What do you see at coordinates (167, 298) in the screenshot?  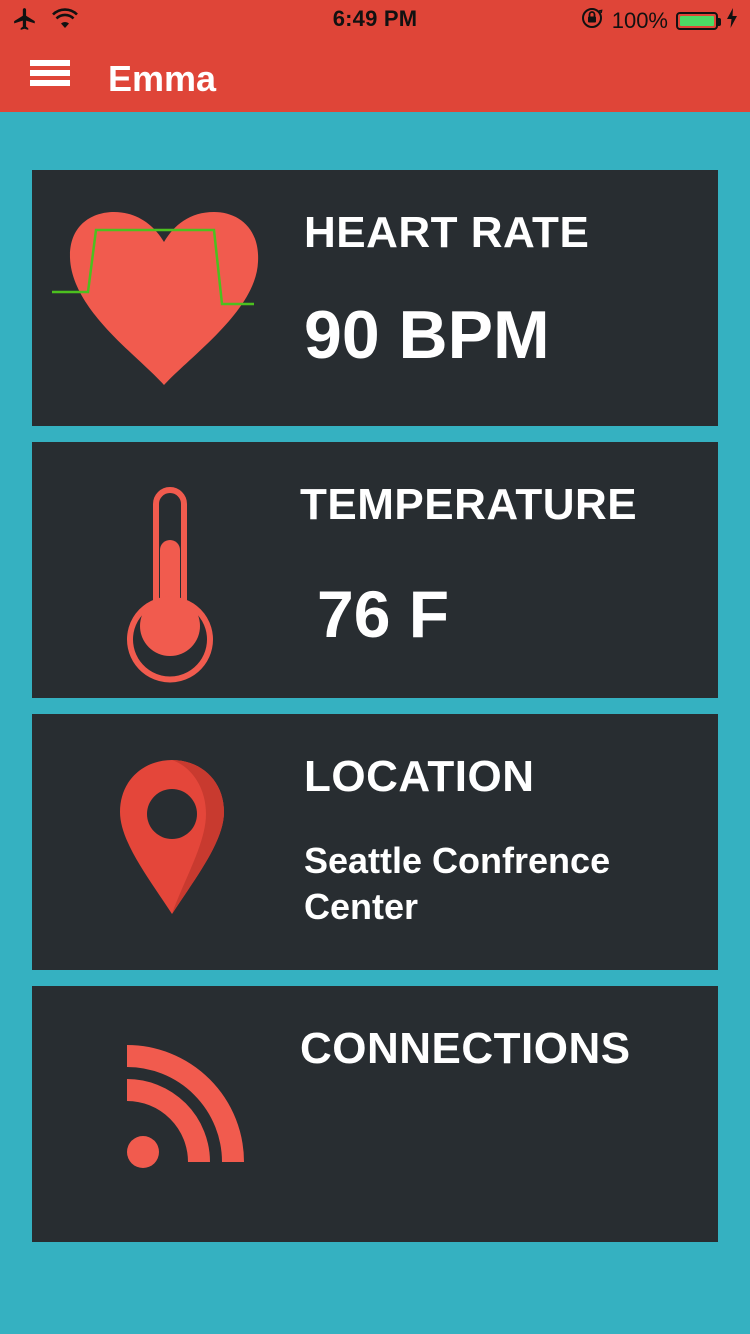 I see `heart-rate-icon` at bounding box center [167, 298].